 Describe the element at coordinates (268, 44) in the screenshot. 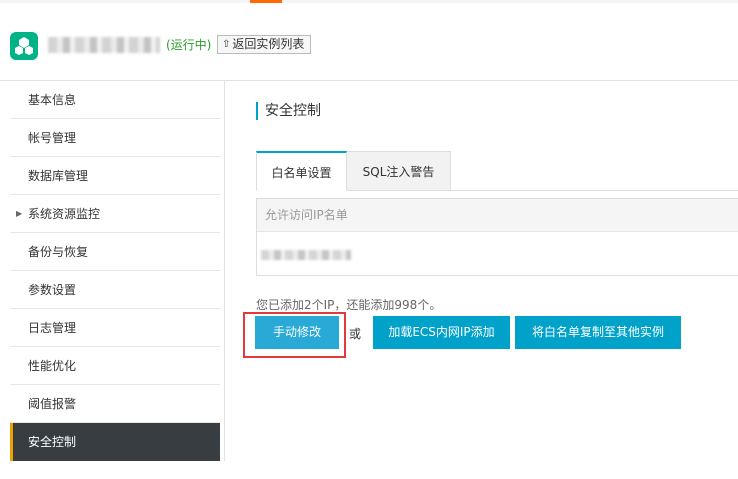

I see `back-button-label: 返回实例列表` at that location.